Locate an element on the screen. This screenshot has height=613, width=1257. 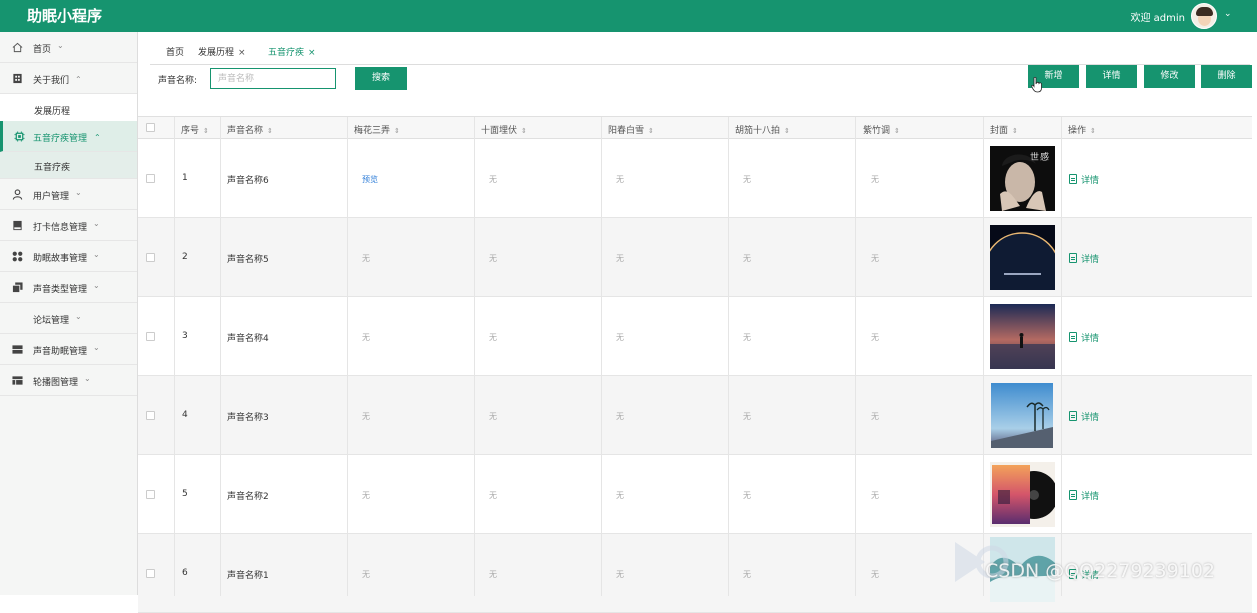
sidebar-item-checkin: 打卡信息管理 ⌄ is located at coordinates (68, 225).